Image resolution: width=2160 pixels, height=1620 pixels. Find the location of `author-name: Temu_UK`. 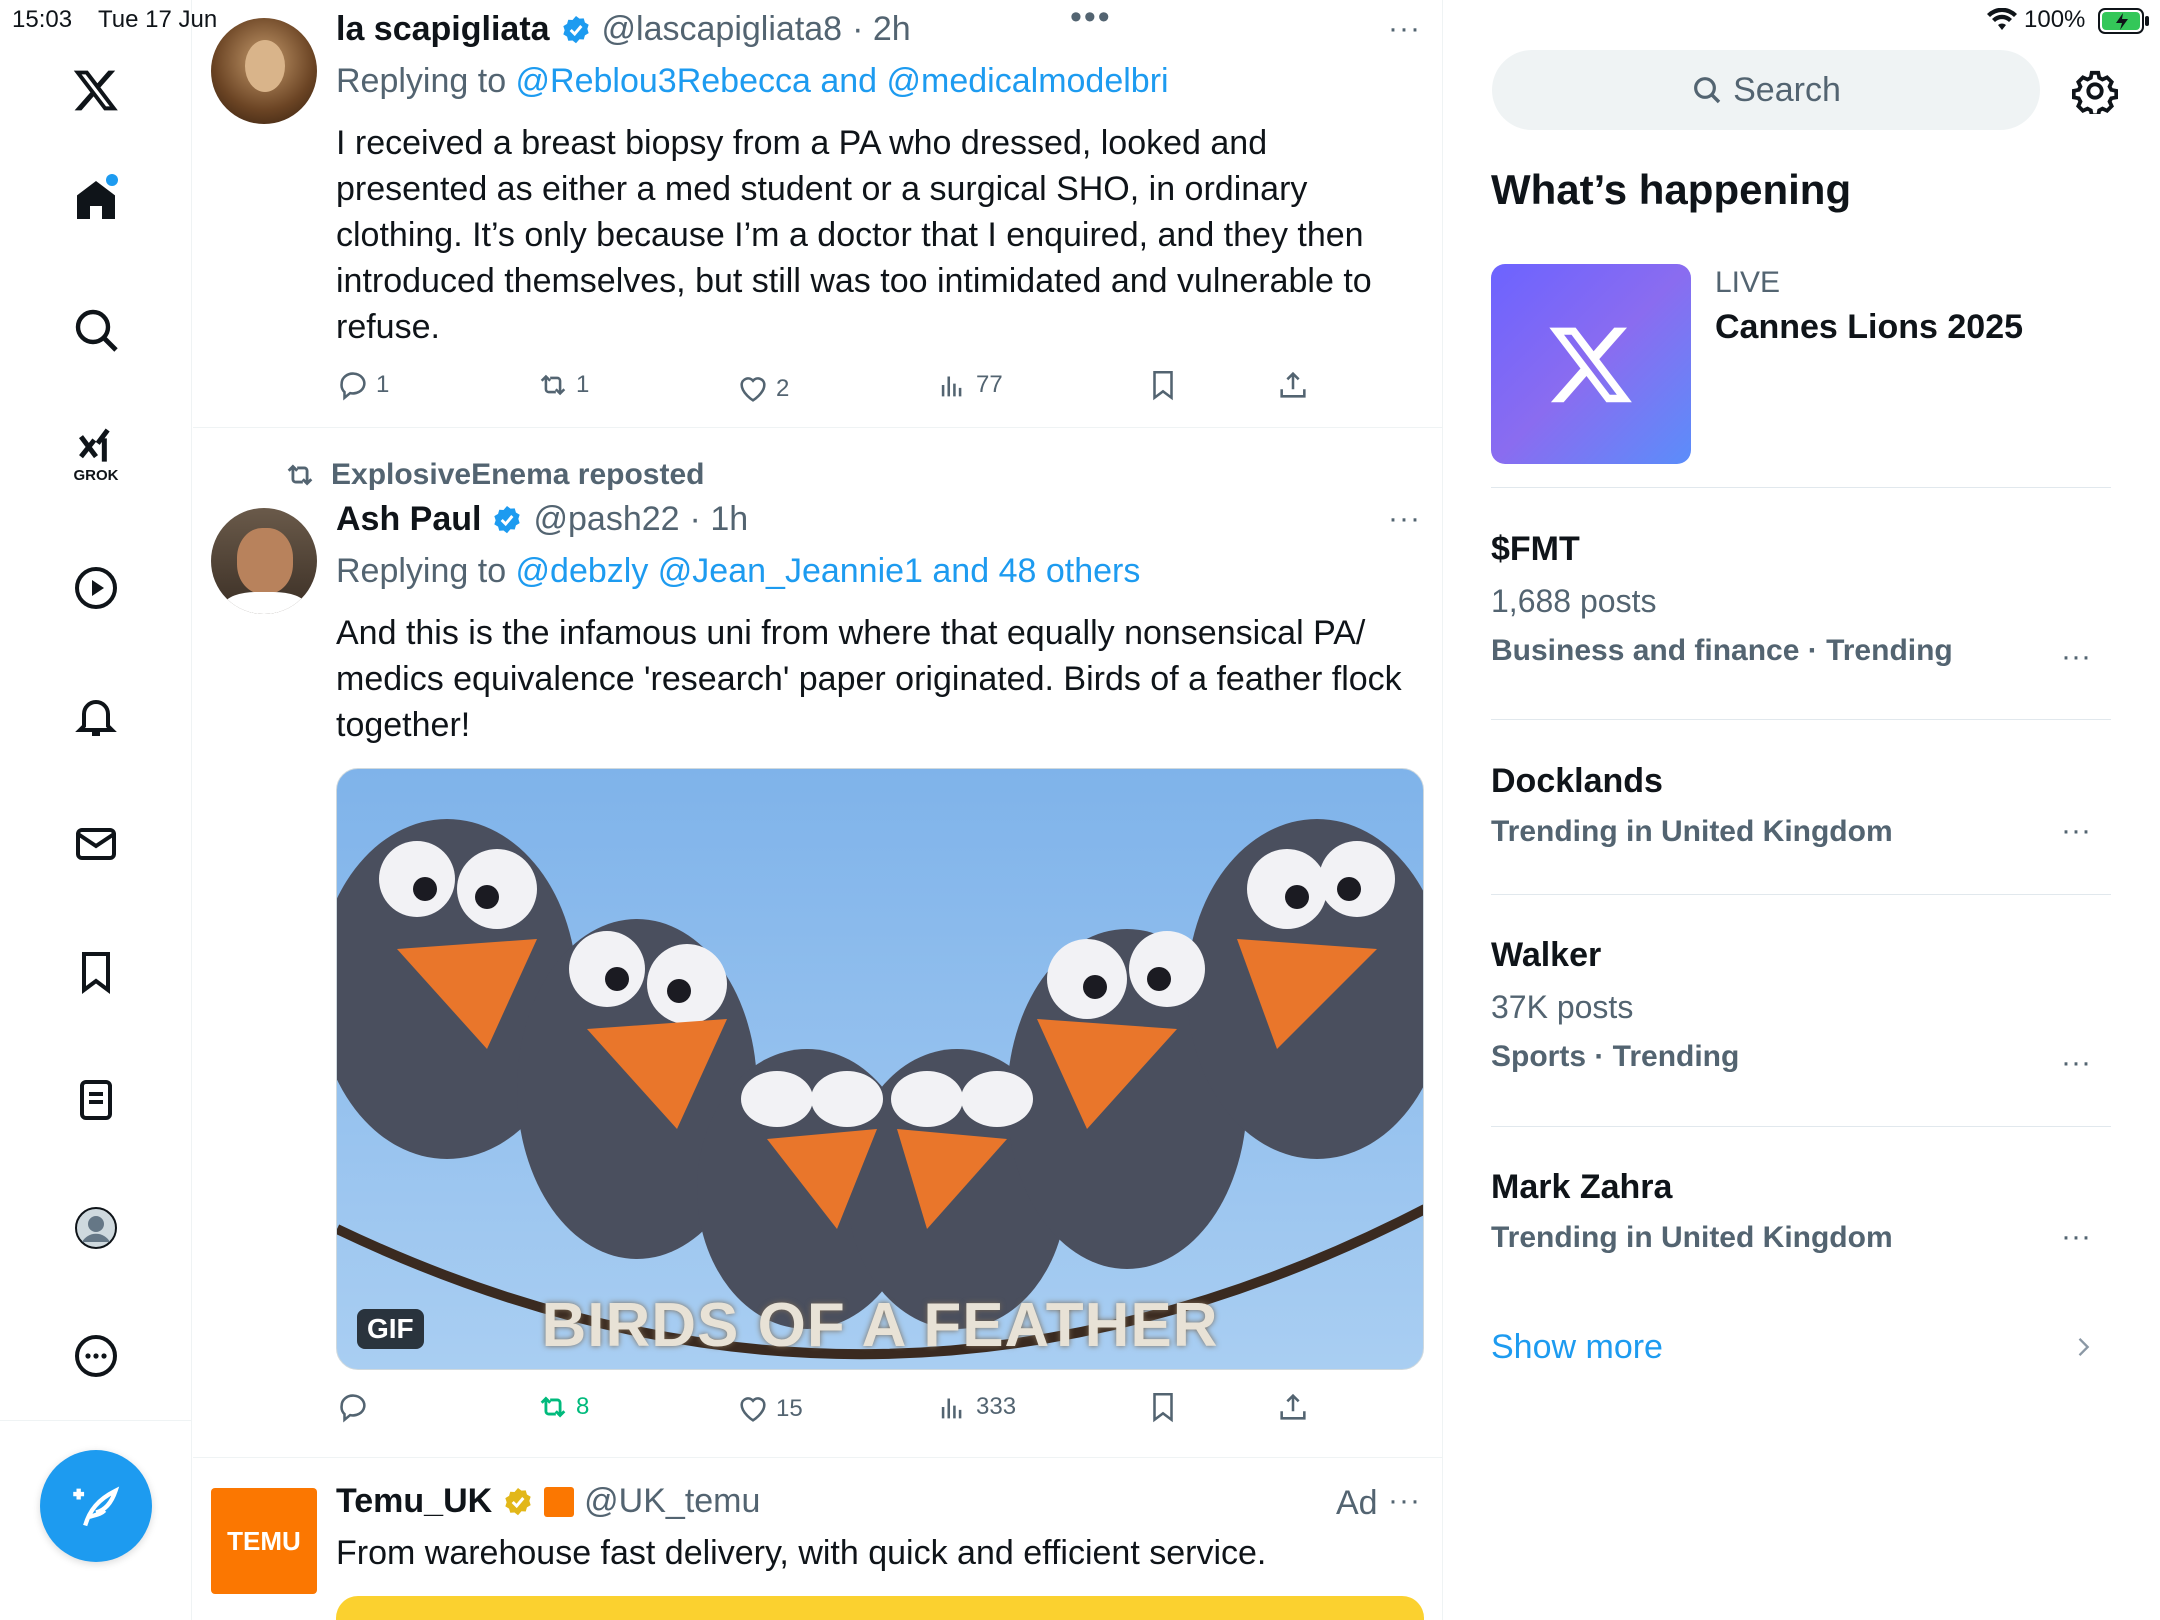

author-name: Temu_UK is located at coordinates (414, 1501).